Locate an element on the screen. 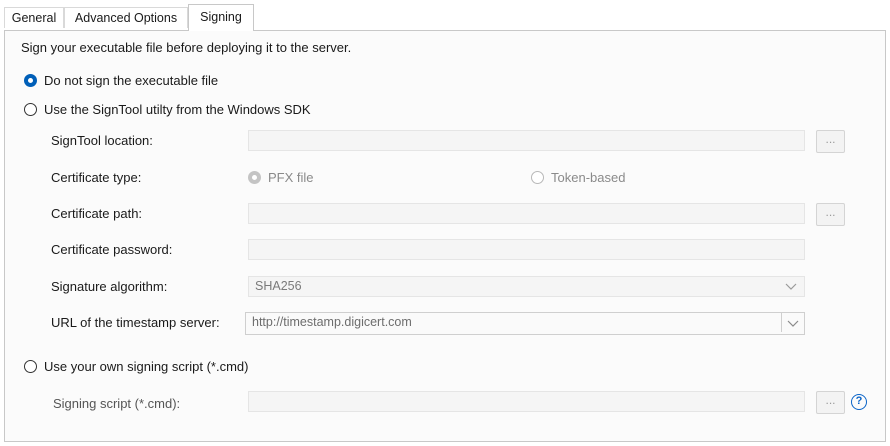  signtool-location-label: SignTool location: is located at coordinates (102, 140).